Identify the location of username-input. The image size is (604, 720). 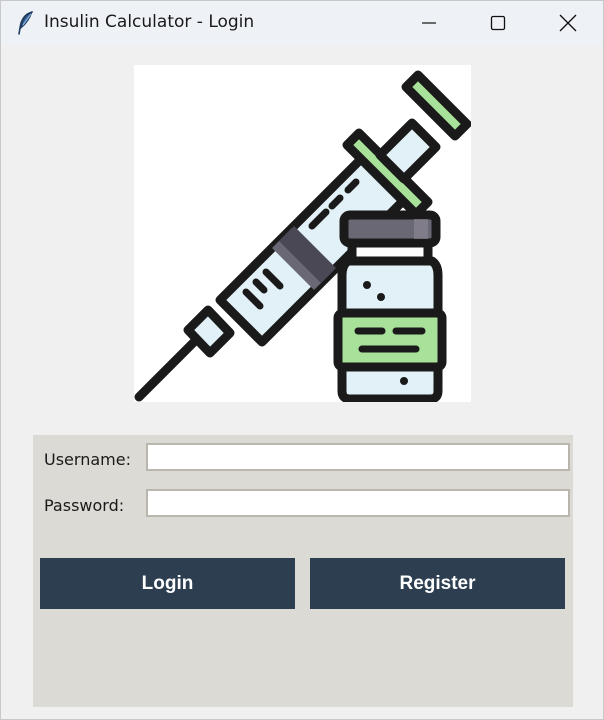
(358, 457).